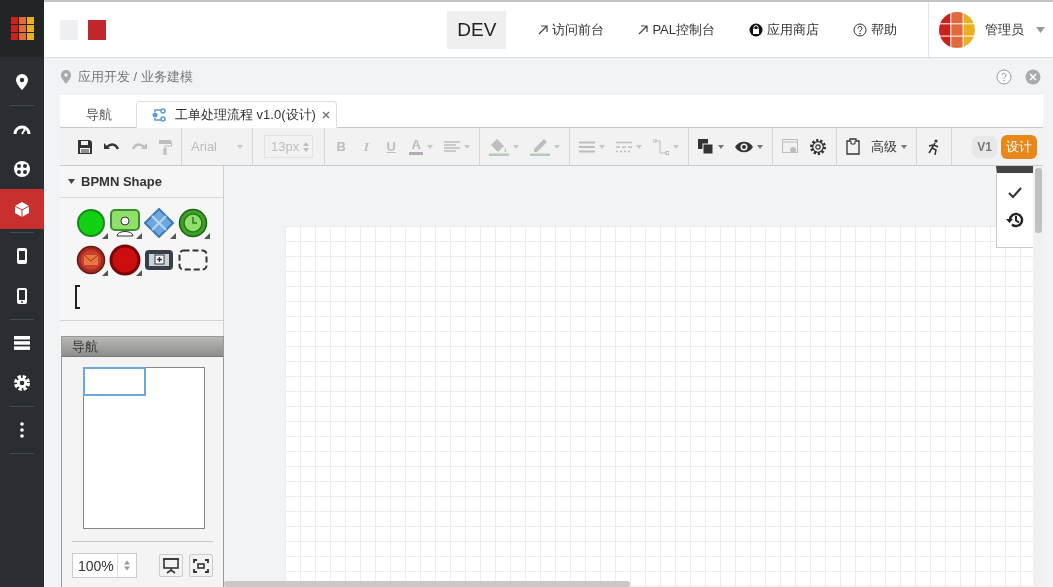  I want to click on avatar-icon, so click(957, 29).